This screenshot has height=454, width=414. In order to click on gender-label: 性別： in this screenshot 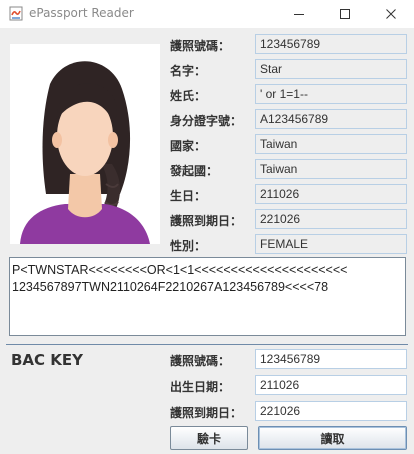, I will do `click(188, 246)`.